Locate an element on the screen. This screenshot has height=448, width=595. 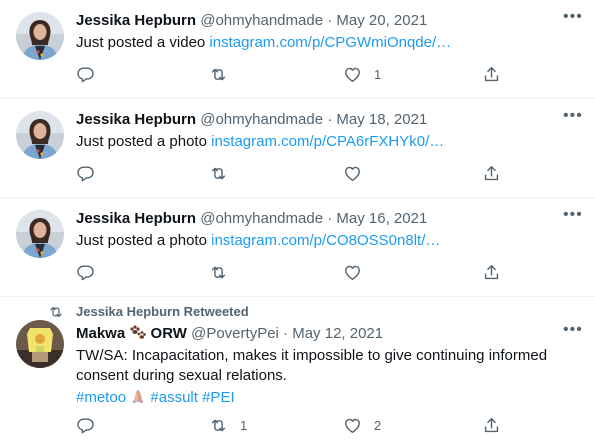
retweet-button: 1 is located at coordinates (228, 425).